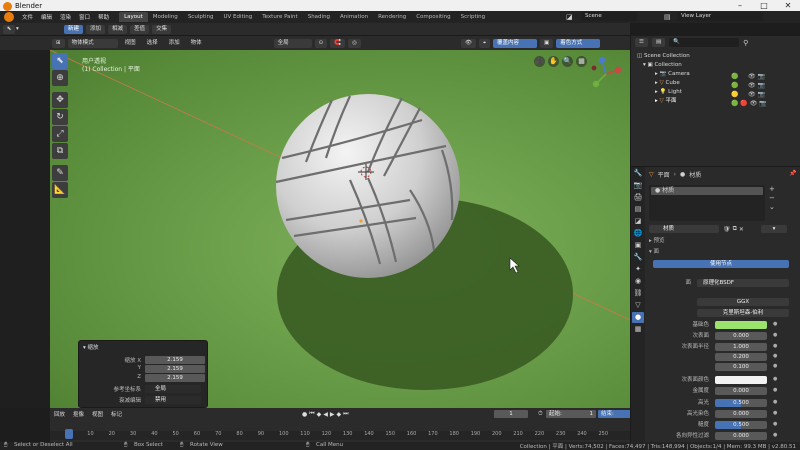 The width and height of the screenshot is (800, 450). What do you see at coordinates (662, 65) in the screenshot?
I see `collection-row: ▾ ▣ Collection` at bounding box center [662, 65].